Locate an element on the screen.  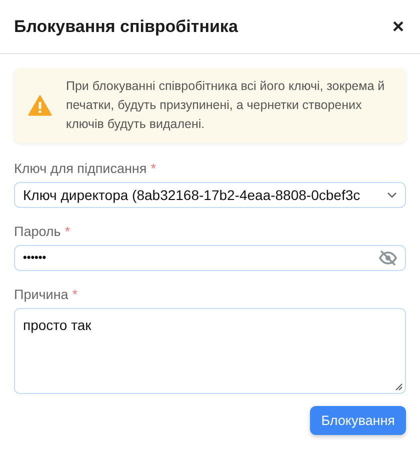
block-button: Блокування is located at coordinates (358, 420).